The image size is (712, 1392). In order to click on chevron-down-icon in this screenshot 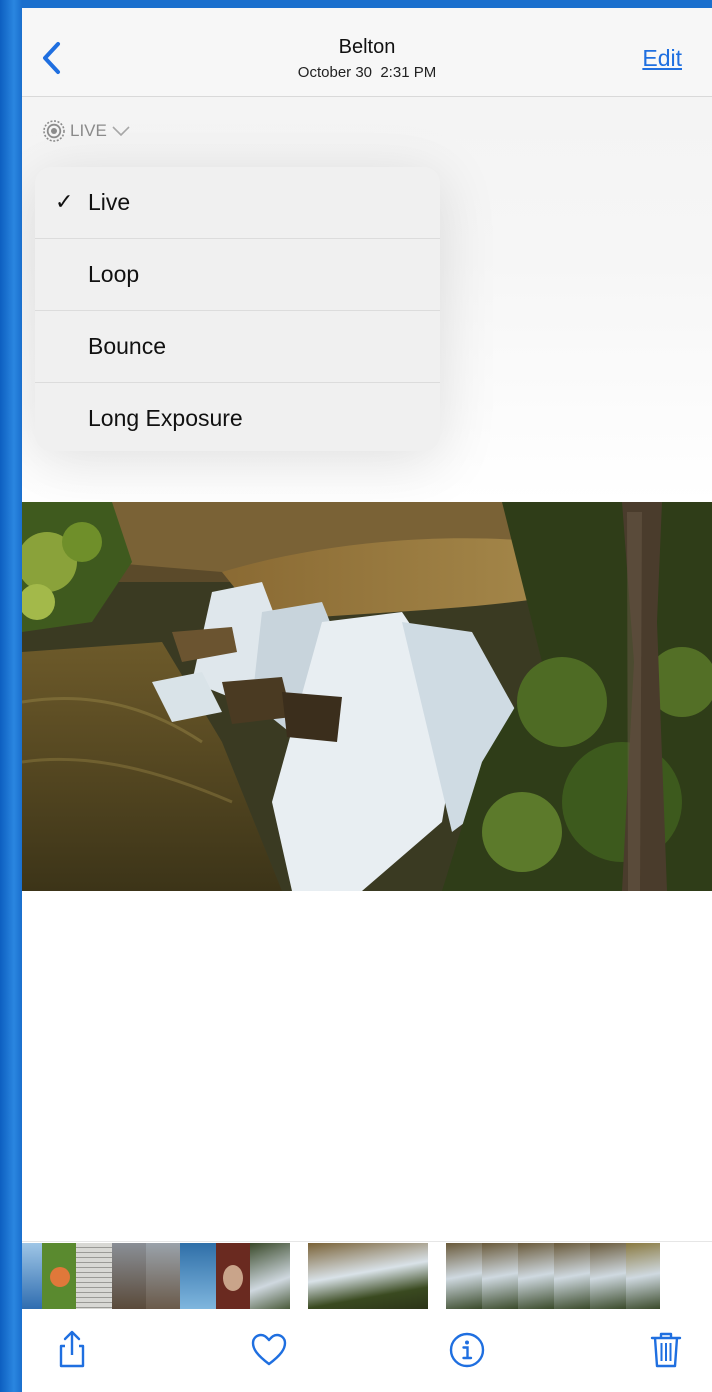, I will do `click(121, 131)`.